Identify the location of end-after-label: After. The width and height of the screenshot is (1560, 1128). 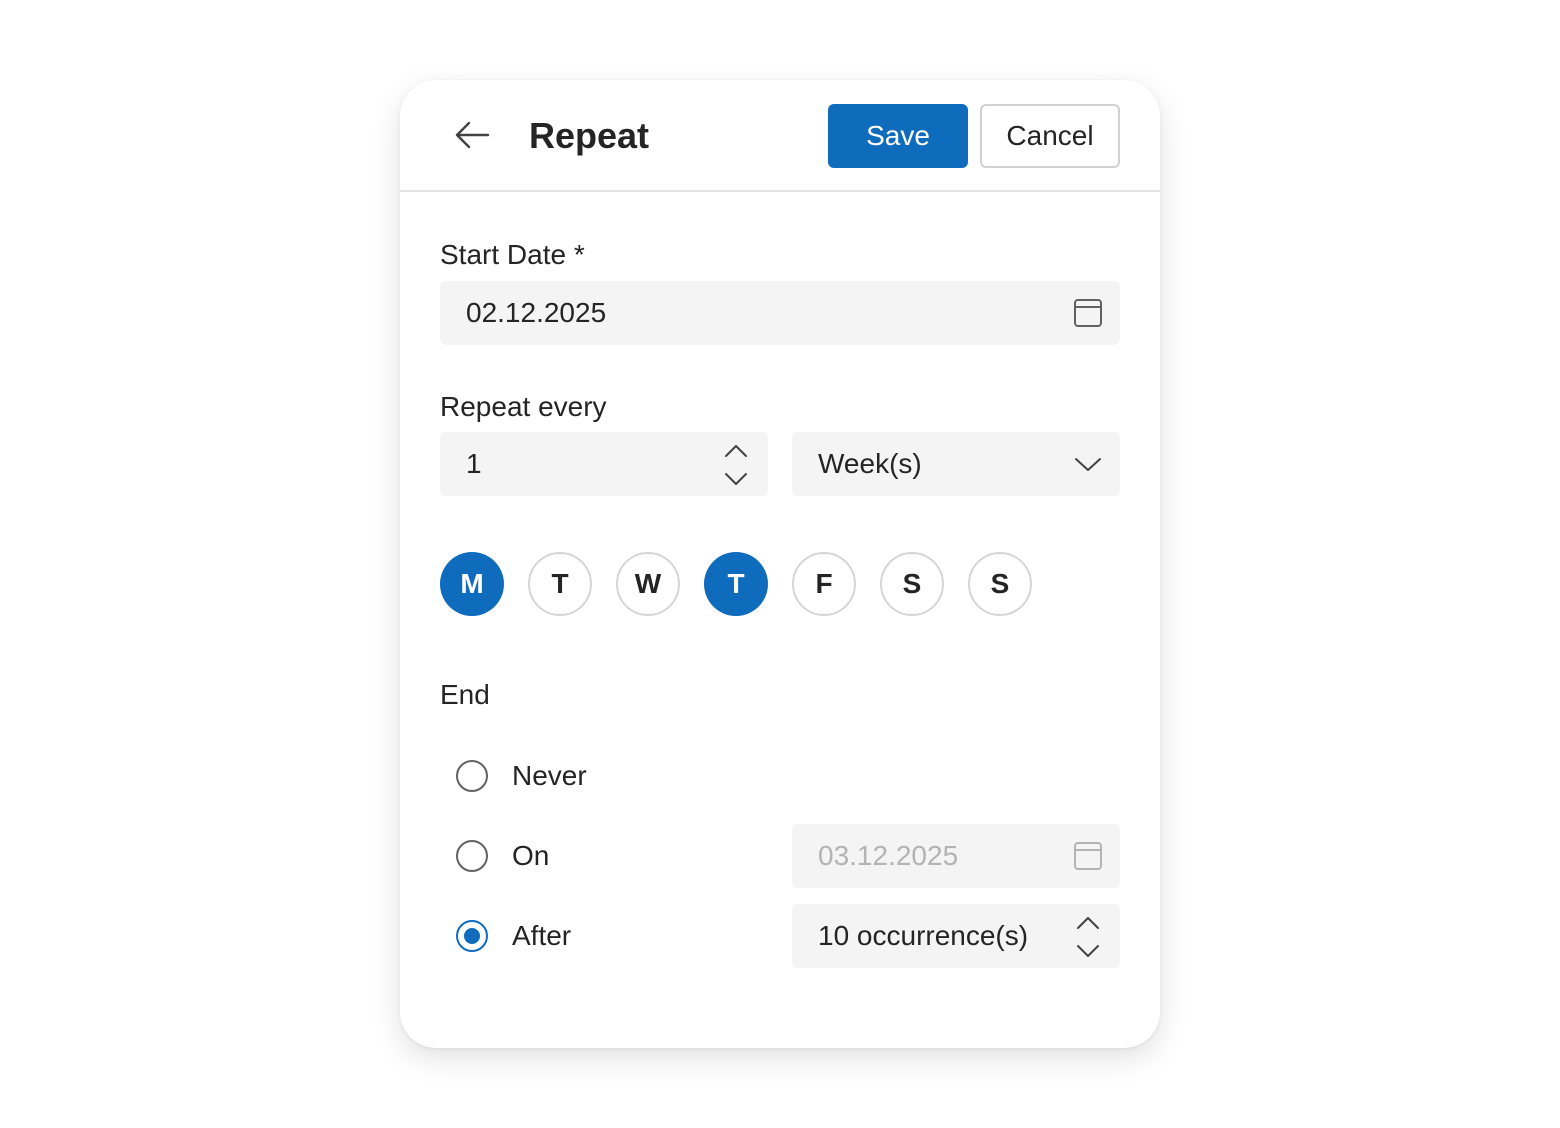
(542, 935).